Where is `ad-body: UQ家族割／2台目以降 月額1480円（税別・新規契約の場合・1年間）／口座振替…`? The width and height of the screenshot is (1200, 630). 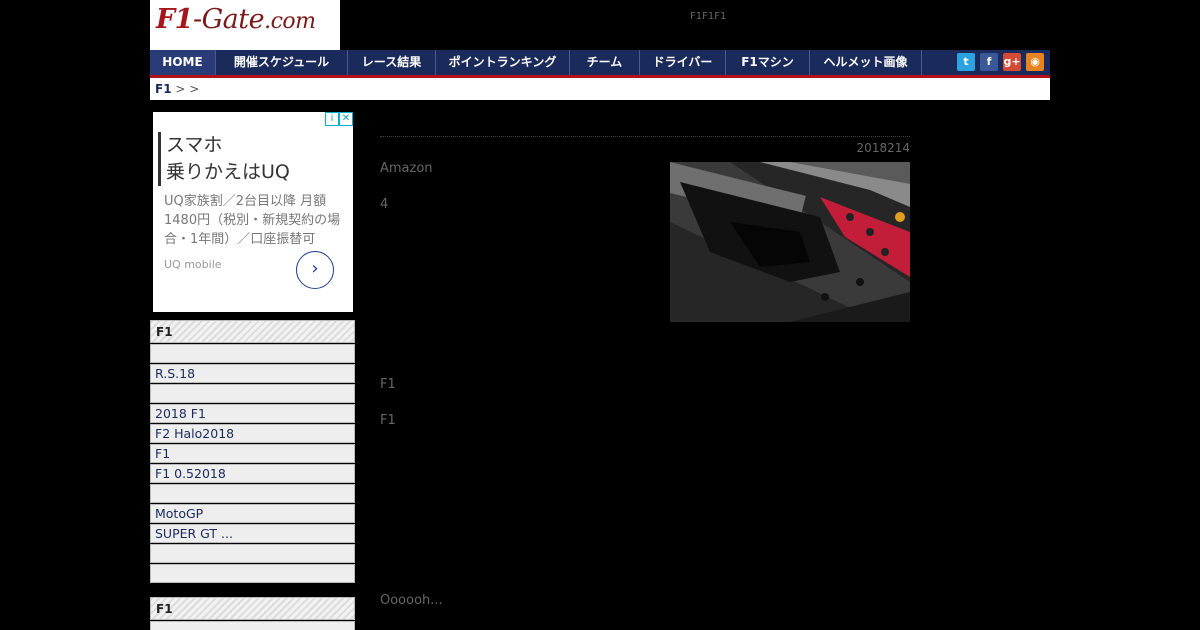
ad-body: UQ家族割／2台目以降 月額1480円（税別・新規契約の場合・1年間）／口座振替… is located at coordinates (252, 220).